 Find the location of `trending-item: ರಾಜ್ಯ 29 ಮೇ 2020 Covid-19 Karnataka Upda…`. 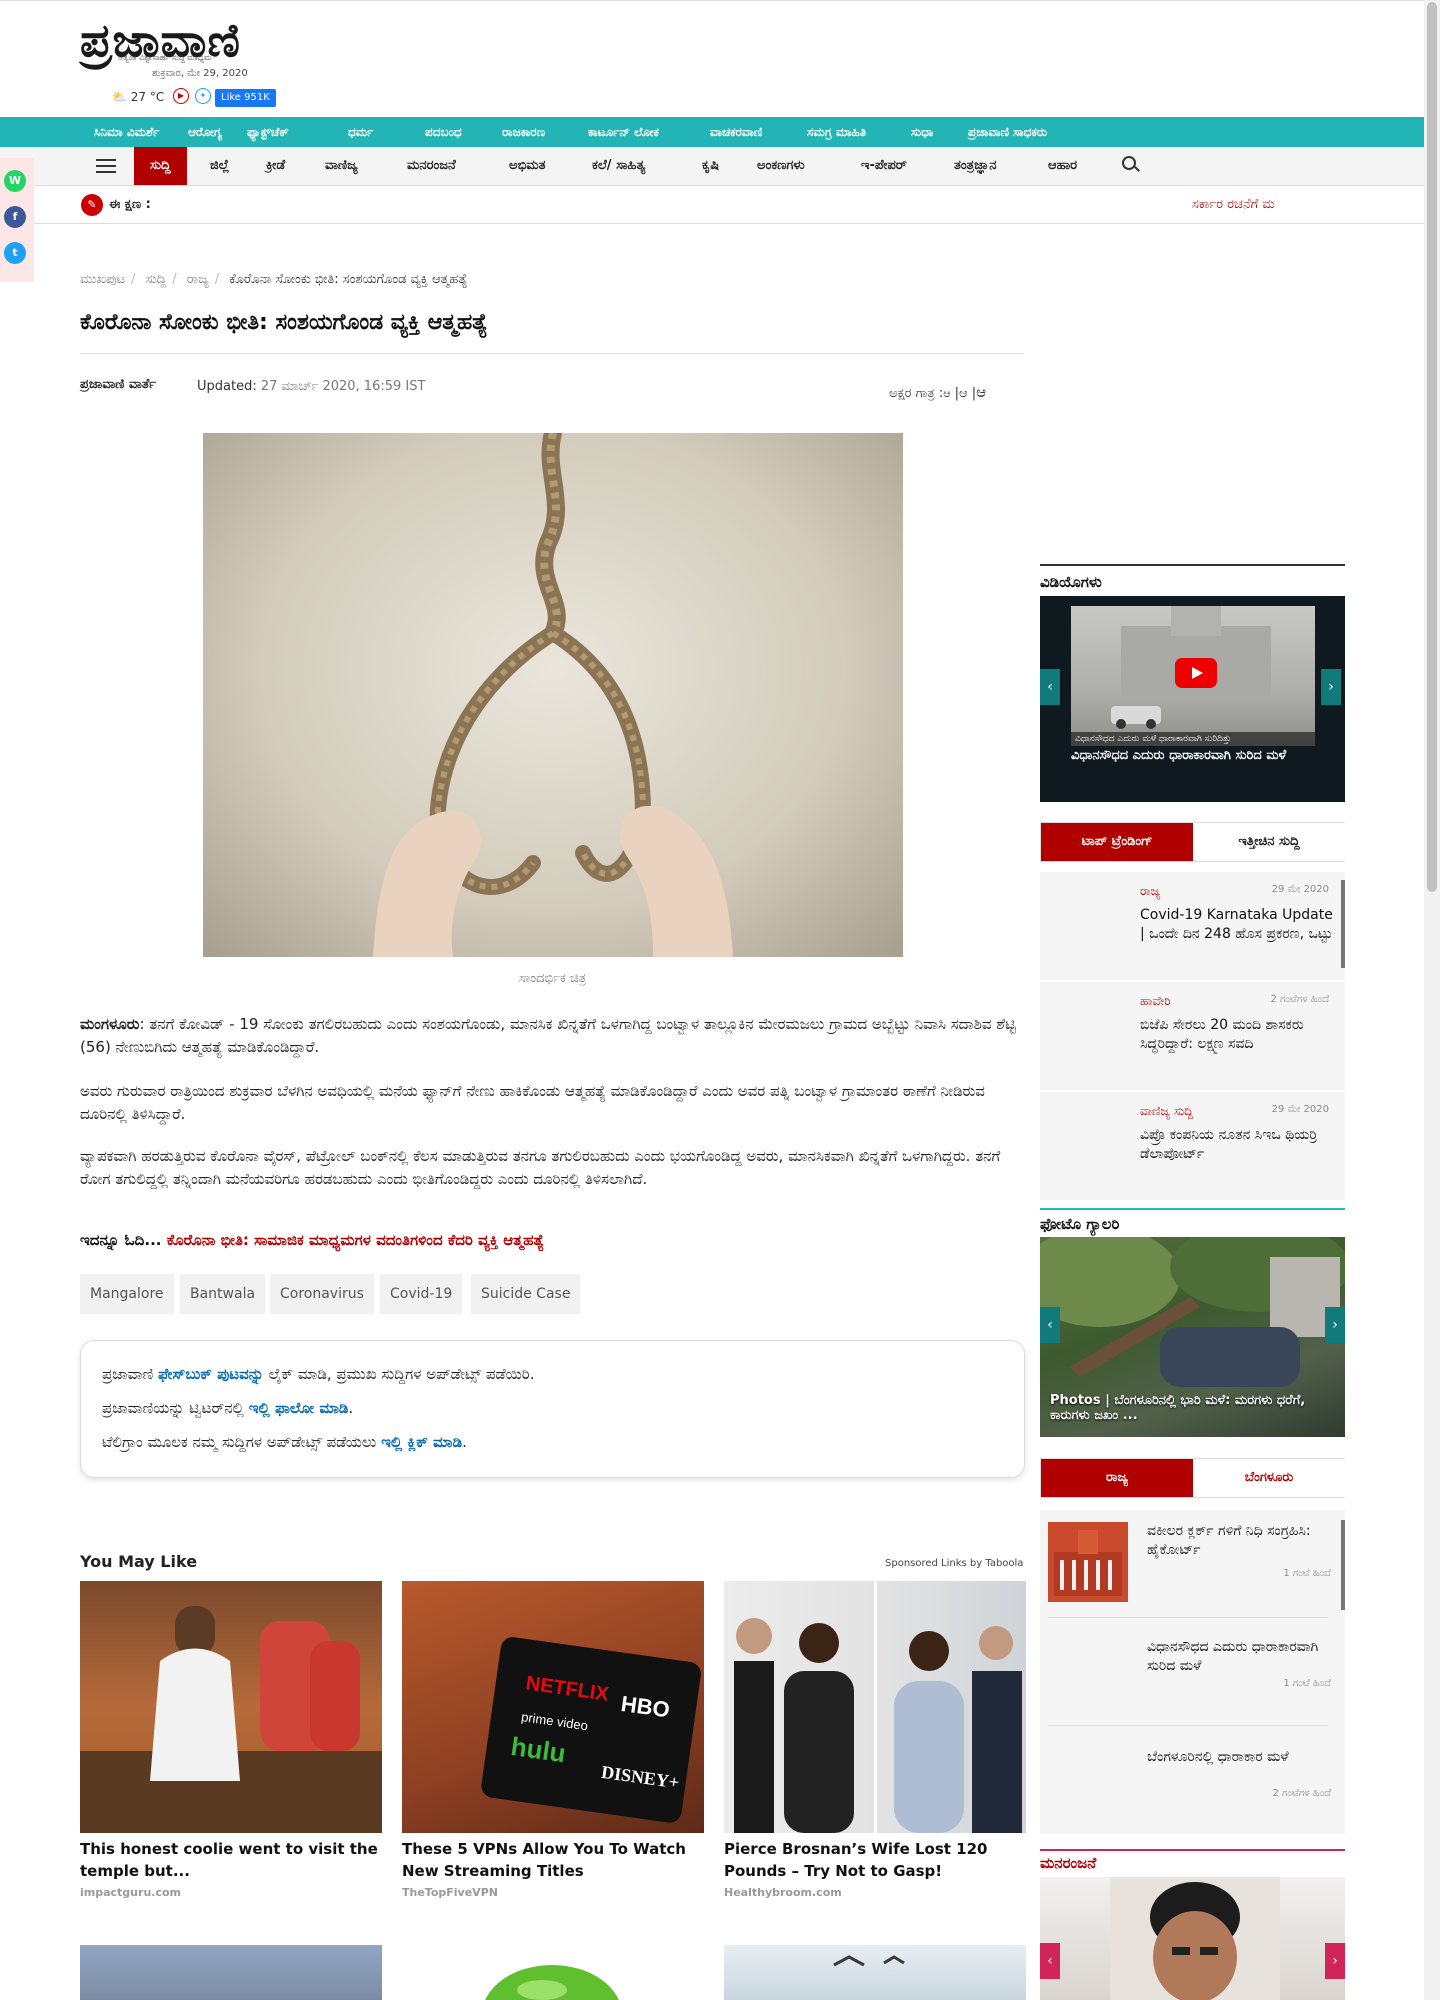

trending-item: ರಾಜ್ಯ 29 ಮೇ 2020 Covid-19 Karnataka Upda… is located at coordinates (1192, 926).